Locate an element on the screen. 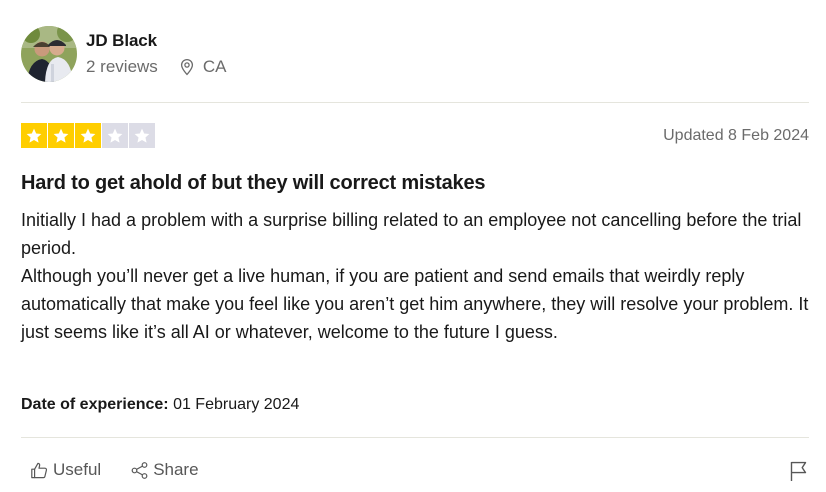 Image resolution: width=826 pixels, height=492 pixels. avatar-photo is located at coordinates (49, 54).